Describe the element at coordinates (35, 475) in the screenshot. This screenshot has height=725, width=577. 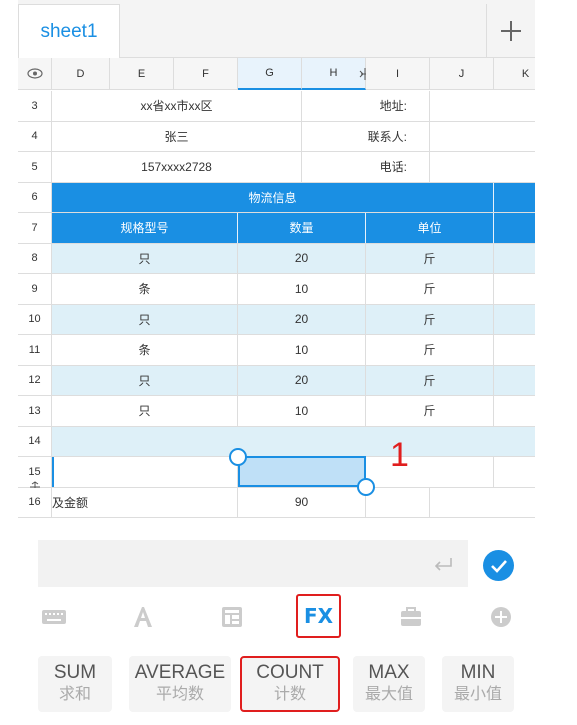
I see `row-header: 15` at that location.